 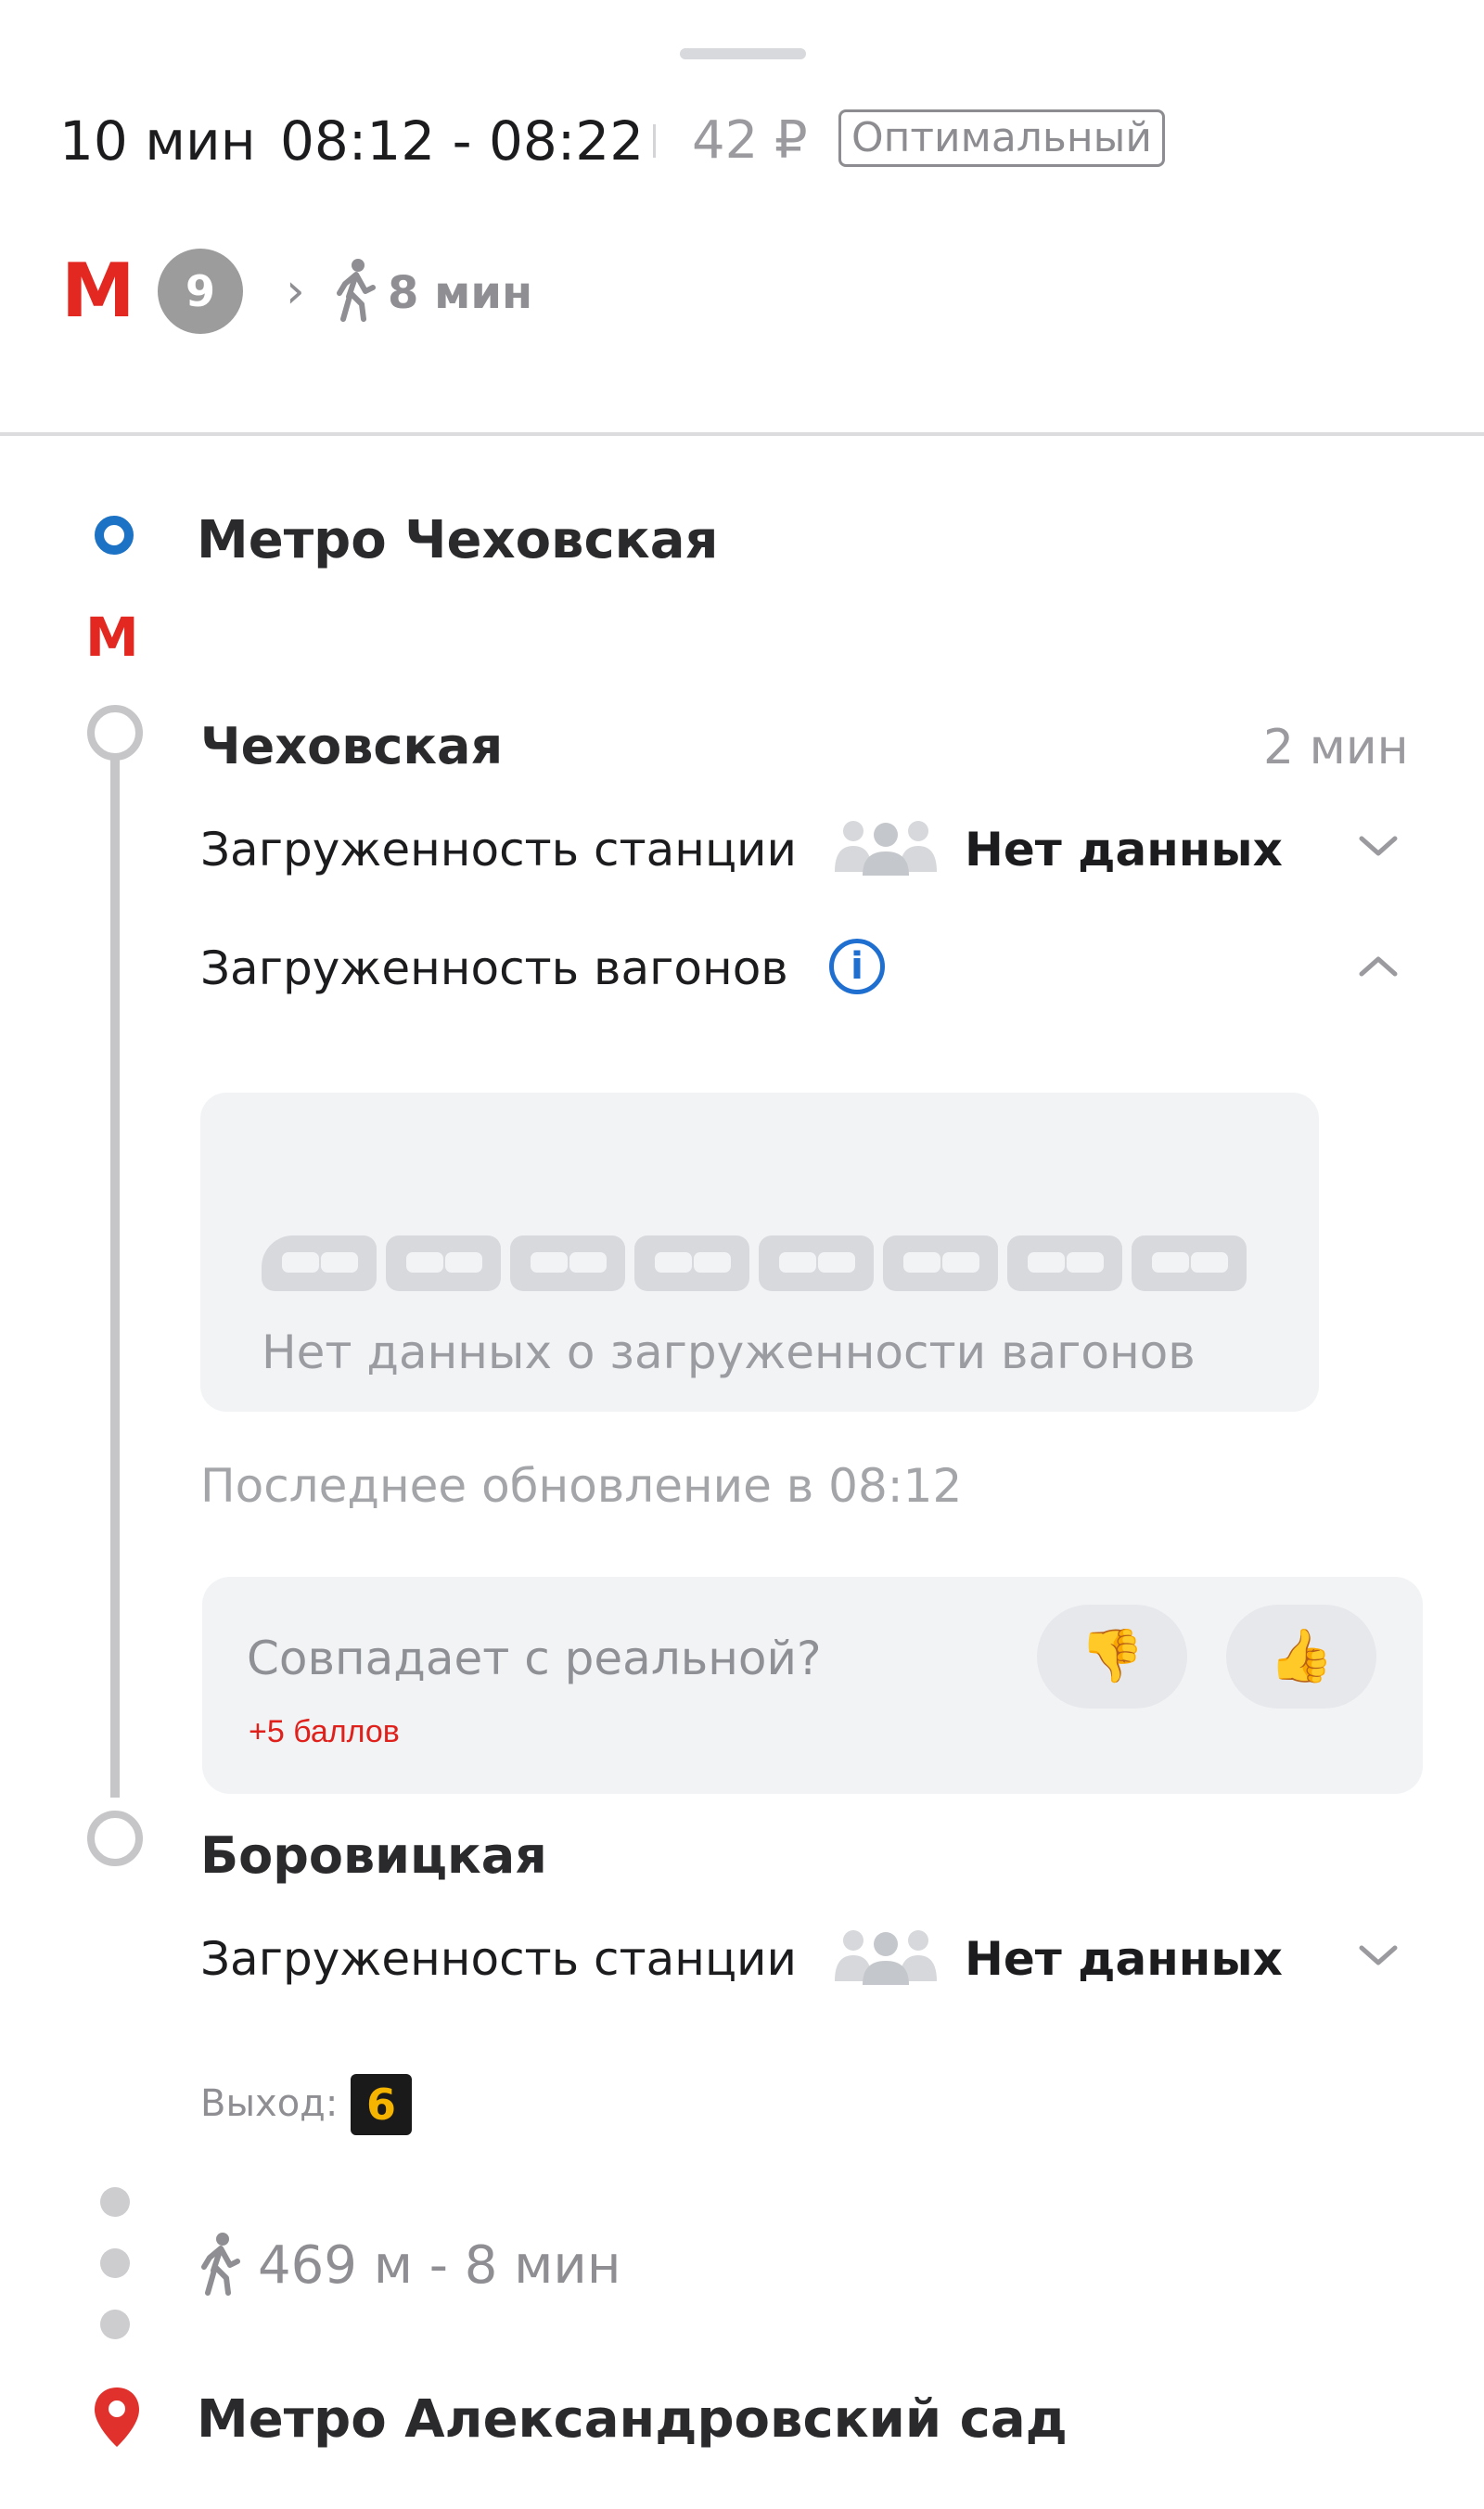 I want to click on metro-line-badge: 9, so click(x=200, y=291).